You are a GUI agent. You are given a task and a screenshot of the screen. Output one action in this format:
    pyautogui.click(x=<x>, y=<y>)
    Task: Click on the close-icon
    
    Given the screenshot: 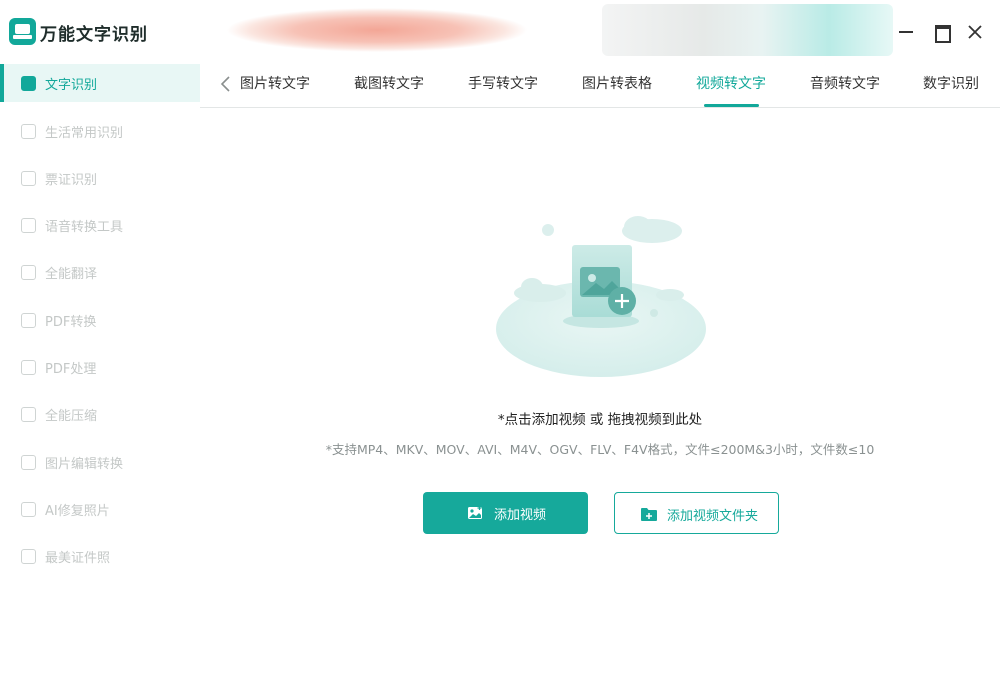 What is the action you would take?
    pyautogui.click(x=975, y=32)
    